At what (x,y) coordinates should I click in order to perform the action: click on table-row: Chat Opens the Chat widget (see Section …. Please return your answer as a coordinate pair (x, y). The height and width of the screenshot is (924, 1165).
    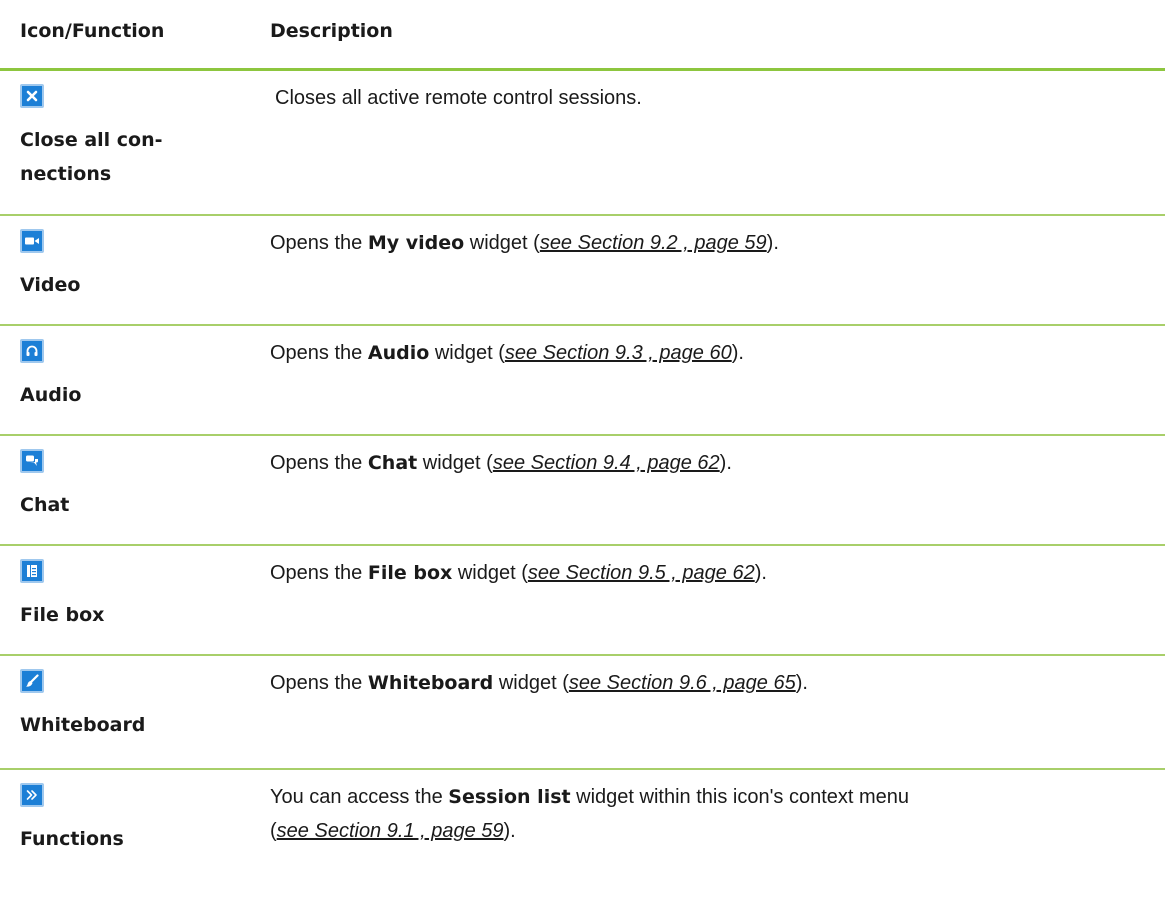
    Looking at the image, I should click on (582, 491).